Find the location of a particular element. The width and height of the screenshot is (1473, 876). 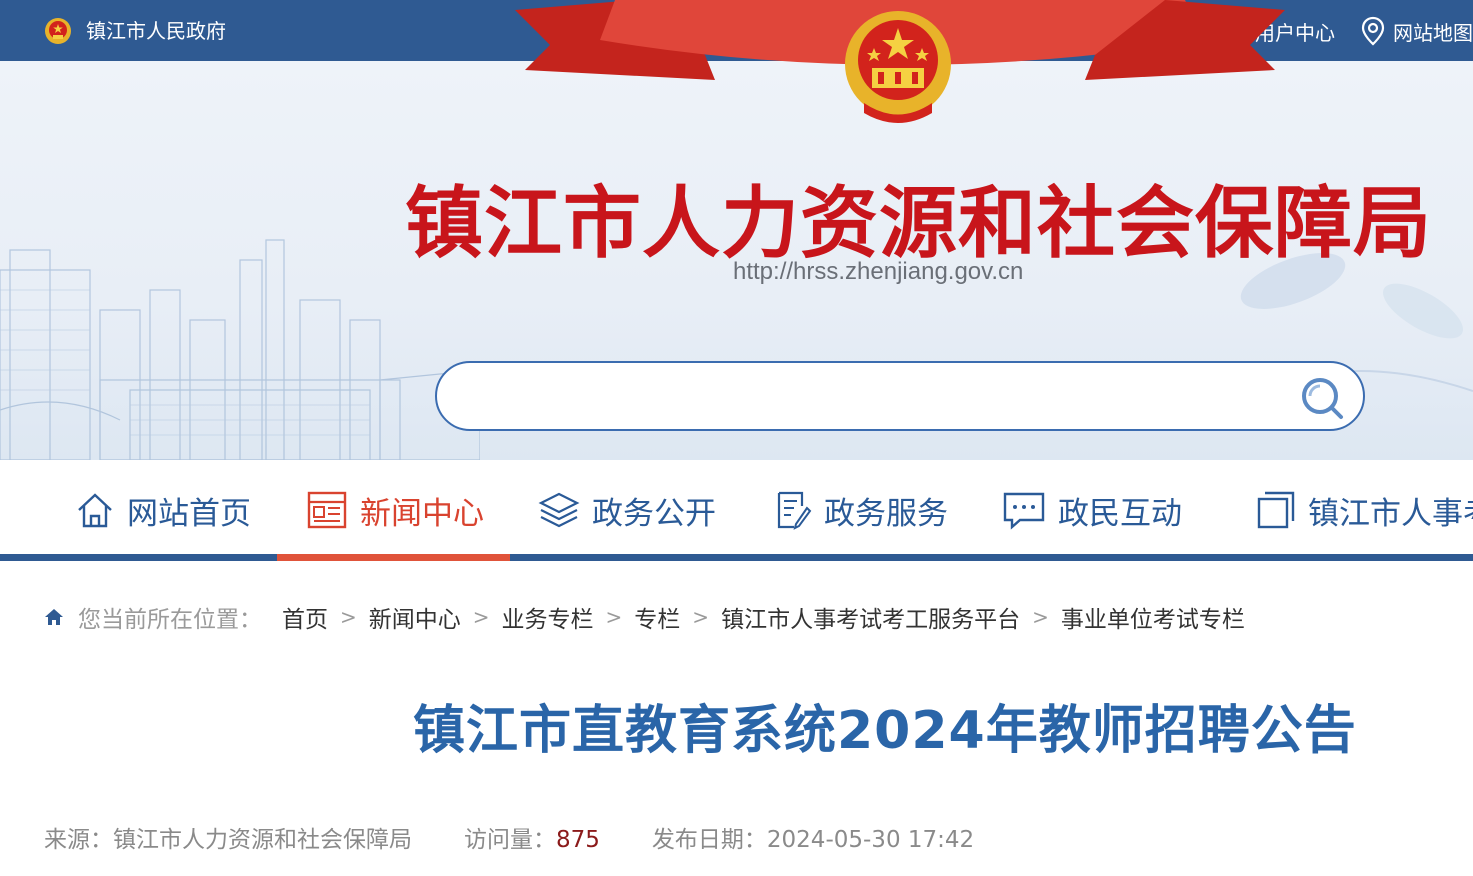

views-label: 访问量： is located at coordinates (510, 840).